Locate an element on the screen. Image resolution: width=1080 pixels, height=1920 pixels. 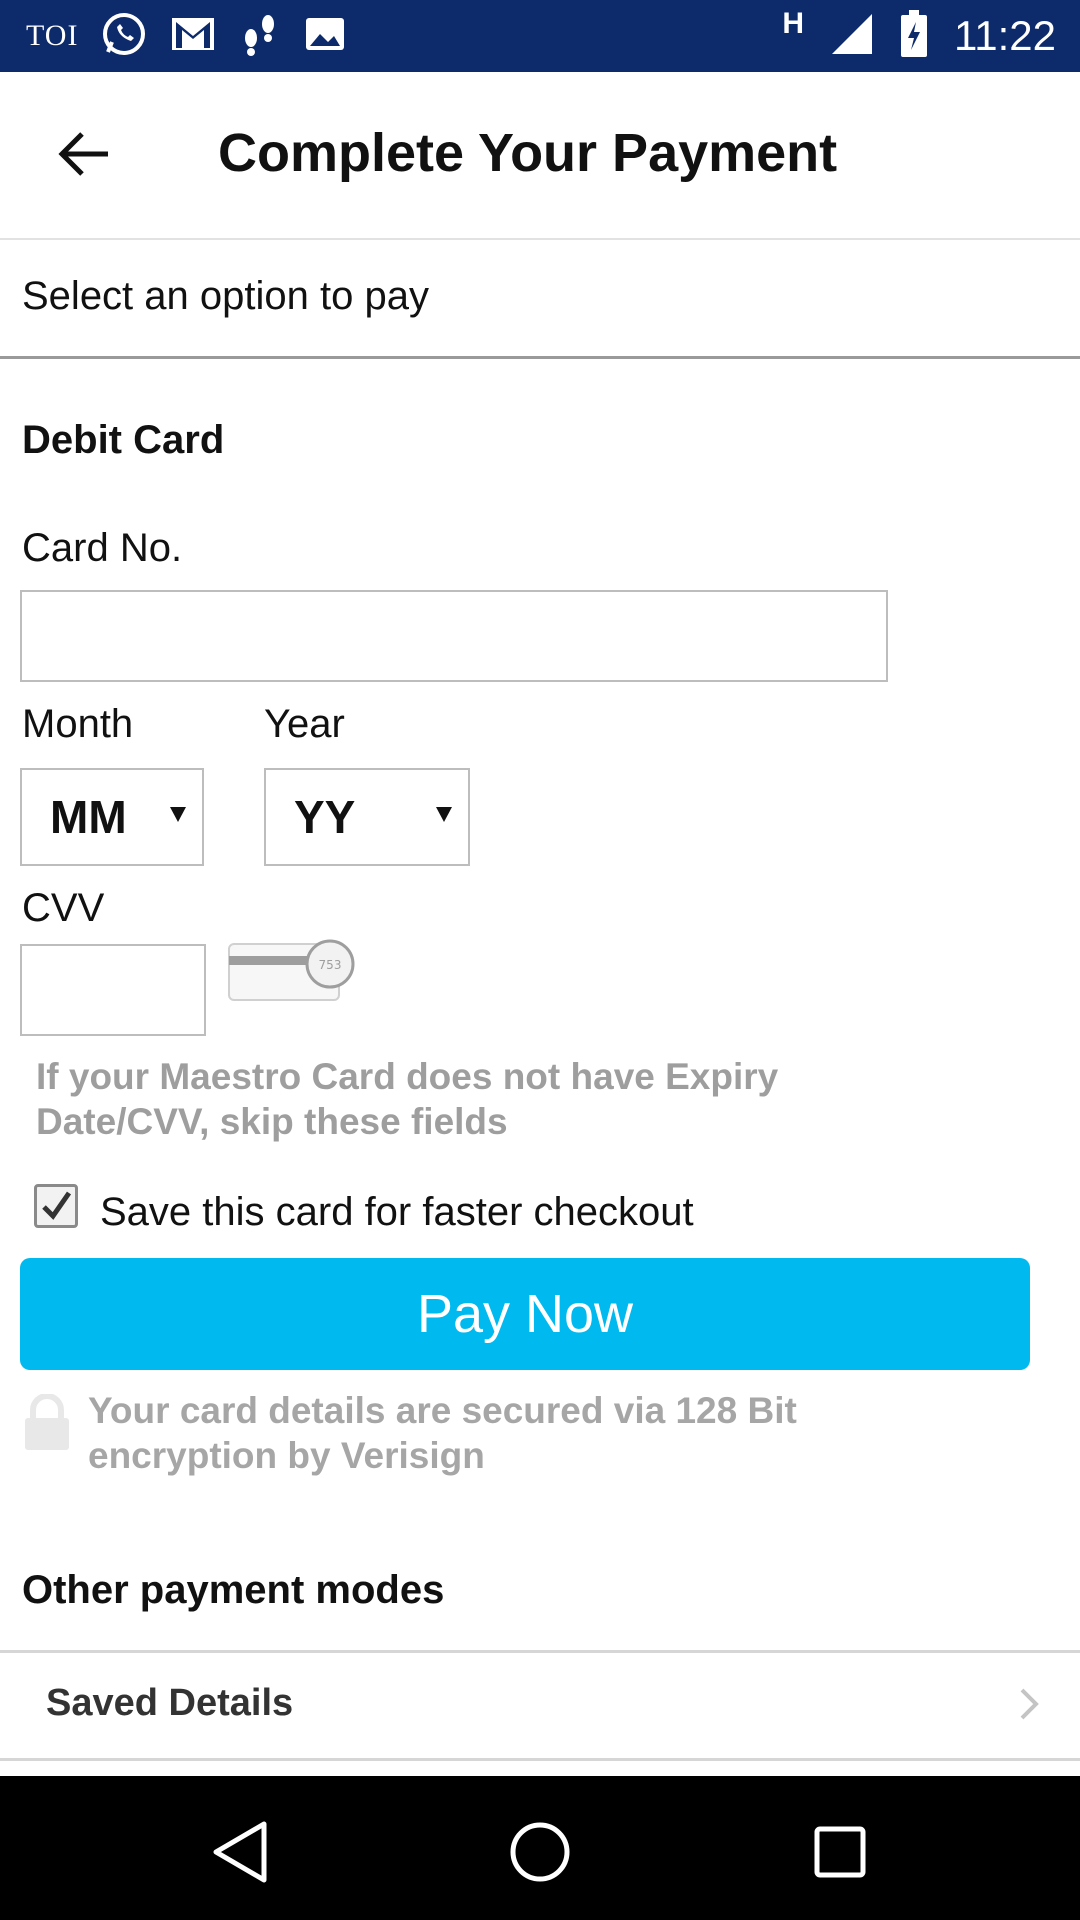
card-no-label: Card No. is located at coordinates (102, 548).